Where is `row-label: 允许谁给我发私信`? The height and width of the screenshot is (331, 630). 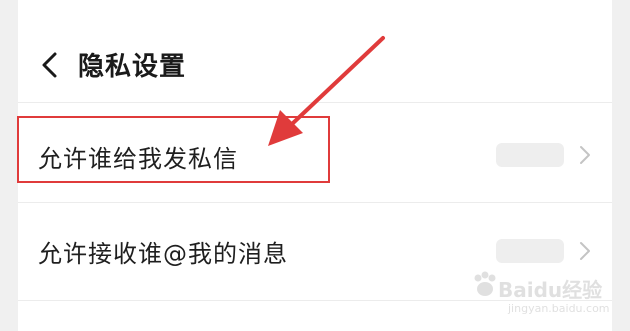
row-label: 允许谁给我发私信 is located at coordinates (138, 159).